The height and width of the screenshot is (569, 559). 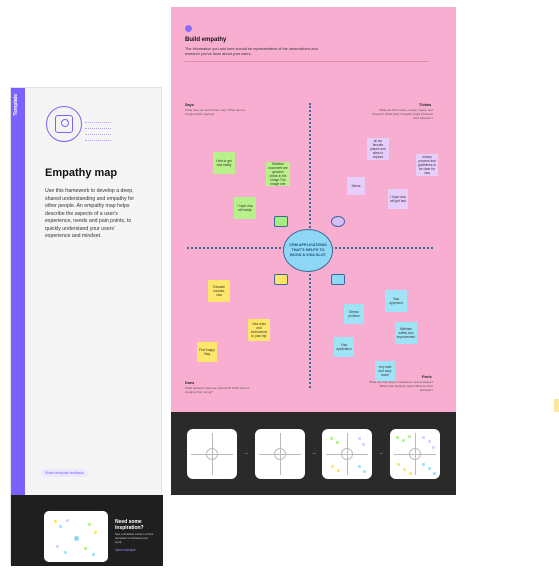 What do you see at coordinates (344, 347) in the screenshot?
I see `sticky-note: Visa application` at bounding box center [344, 347].